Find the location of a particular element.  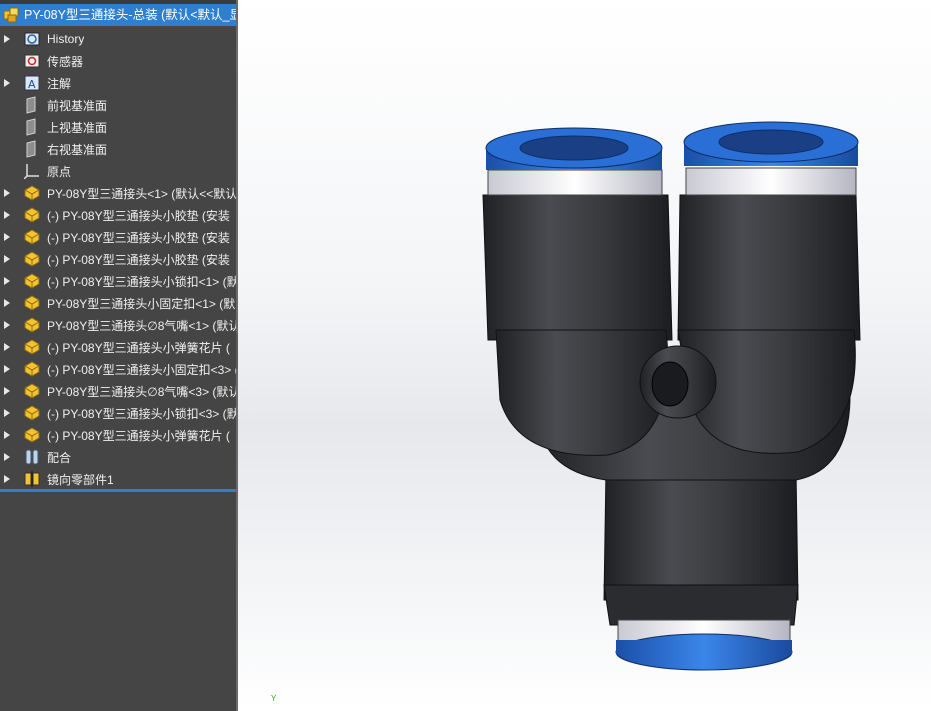

tree-item-label: PY-08Y型三通接头<1> (默认<<默认 is located at coordinates (141, 193).